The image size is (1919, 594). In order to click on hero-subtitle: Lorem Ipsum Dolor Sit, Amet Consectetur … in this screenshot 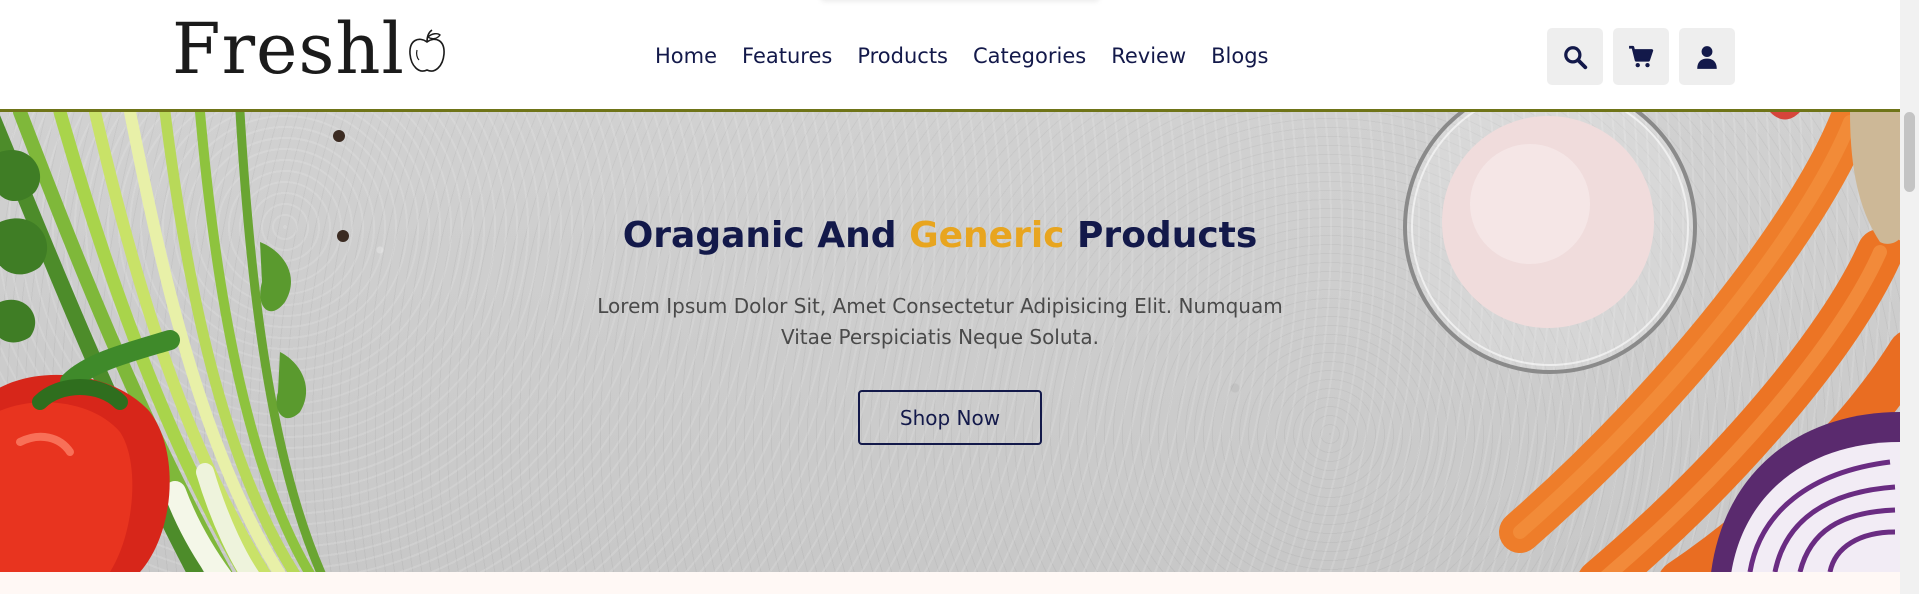, I will do `click(940, 321)`.